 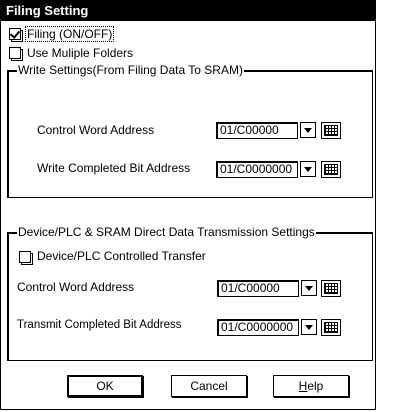 What do you see at coordinates (258, 327) in the screenshot?
I see `transmit-completed-bit-field: 01/C0000000` at bounding box center [258, 327].